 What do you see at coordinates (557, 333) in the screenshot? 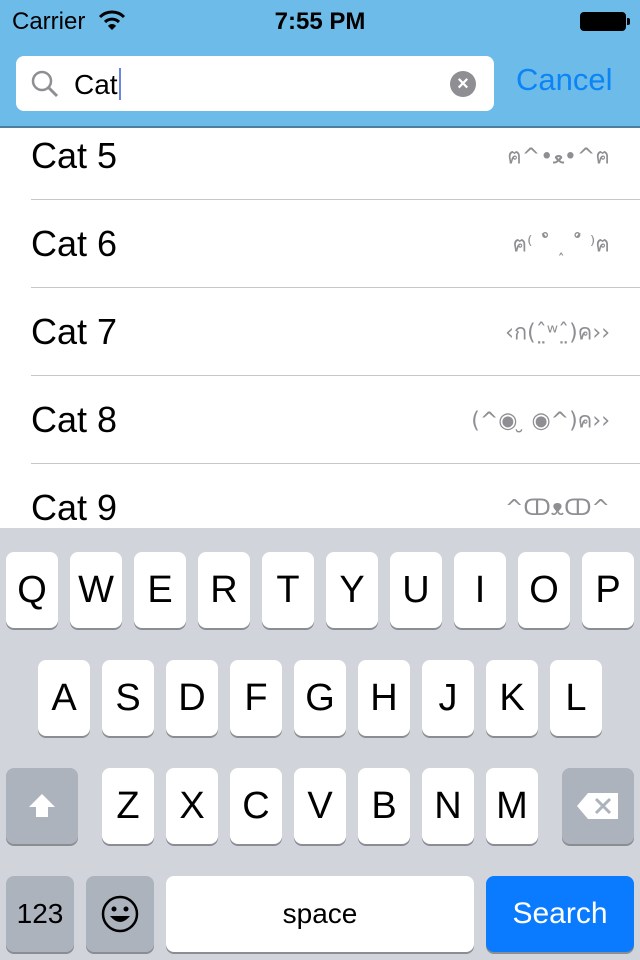
I see `item-kaomoji: ‹ก(ˆ̤ʷˆ̤)ค››` at bounding box center [557, 333].